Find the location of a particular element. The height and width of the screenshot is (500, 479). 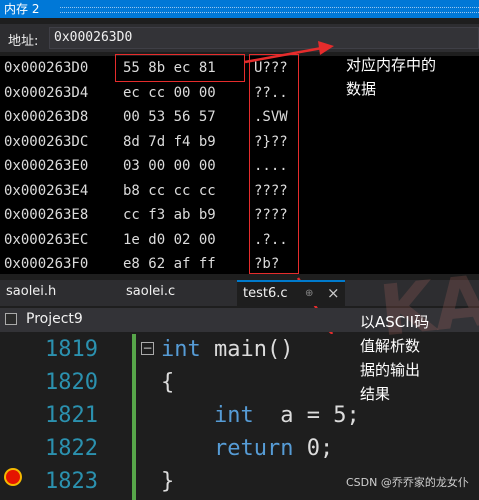

tab-label: test6.c is located at coordinates (265, 293).